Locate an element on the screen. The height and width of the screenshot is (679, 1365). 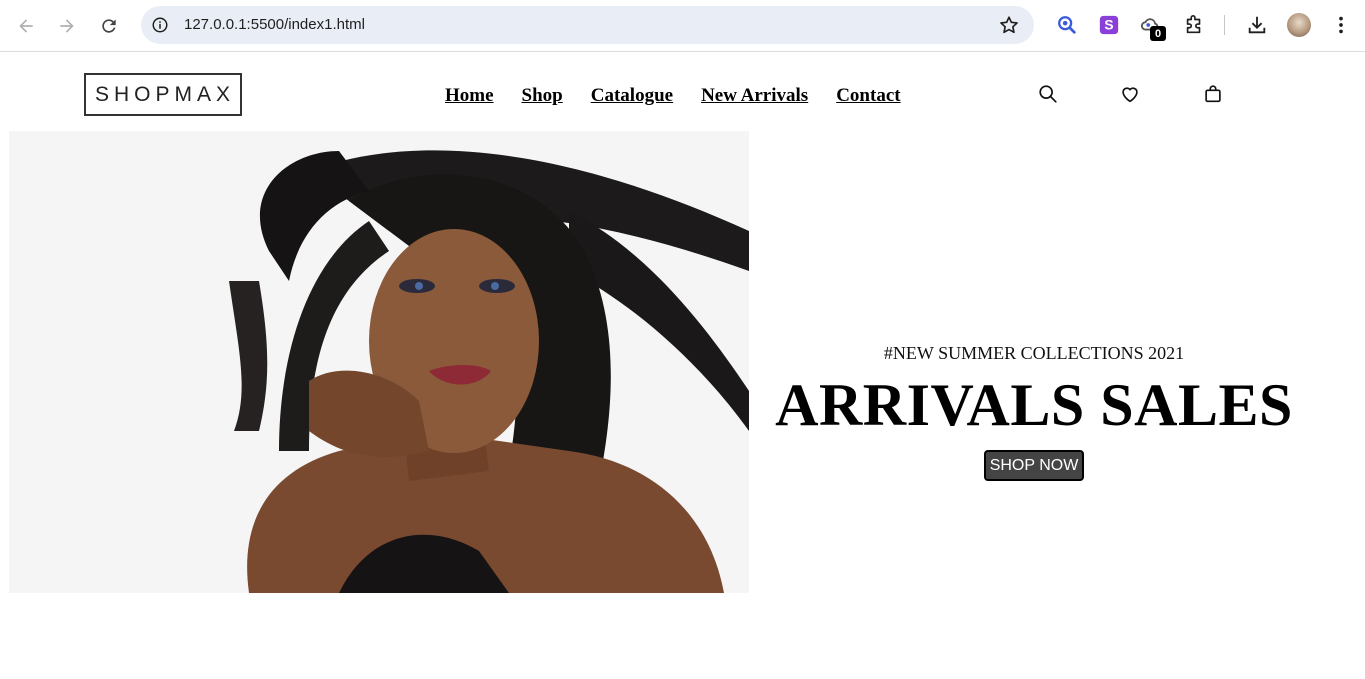
download-icon is located at coordinates (1257, 25).